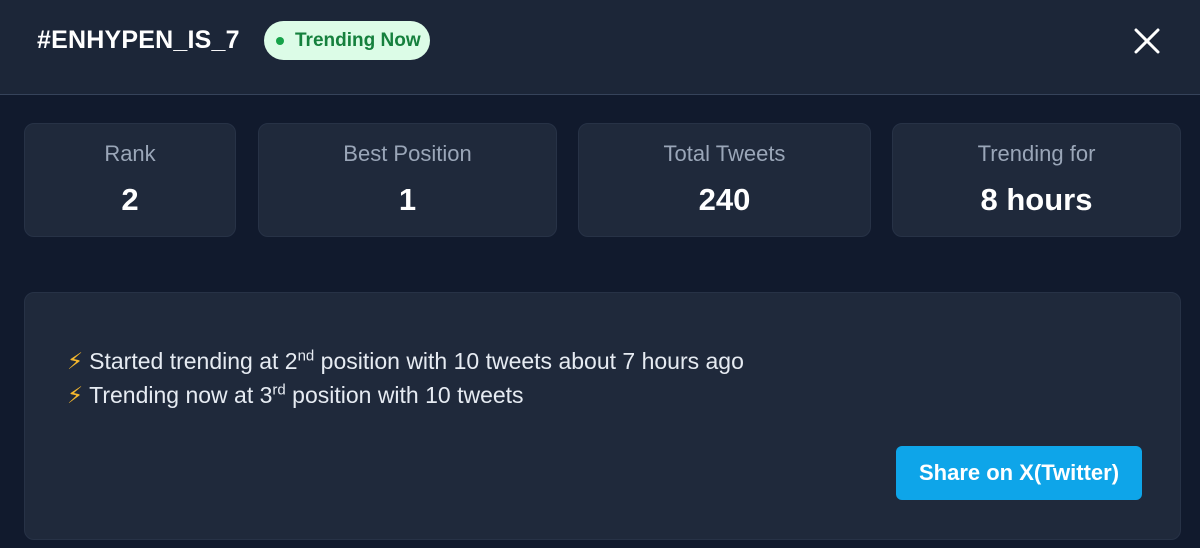 This screenshot has width=1200, height=548. I want to click on status-badge-label: Trending Now, so click(358, 40).